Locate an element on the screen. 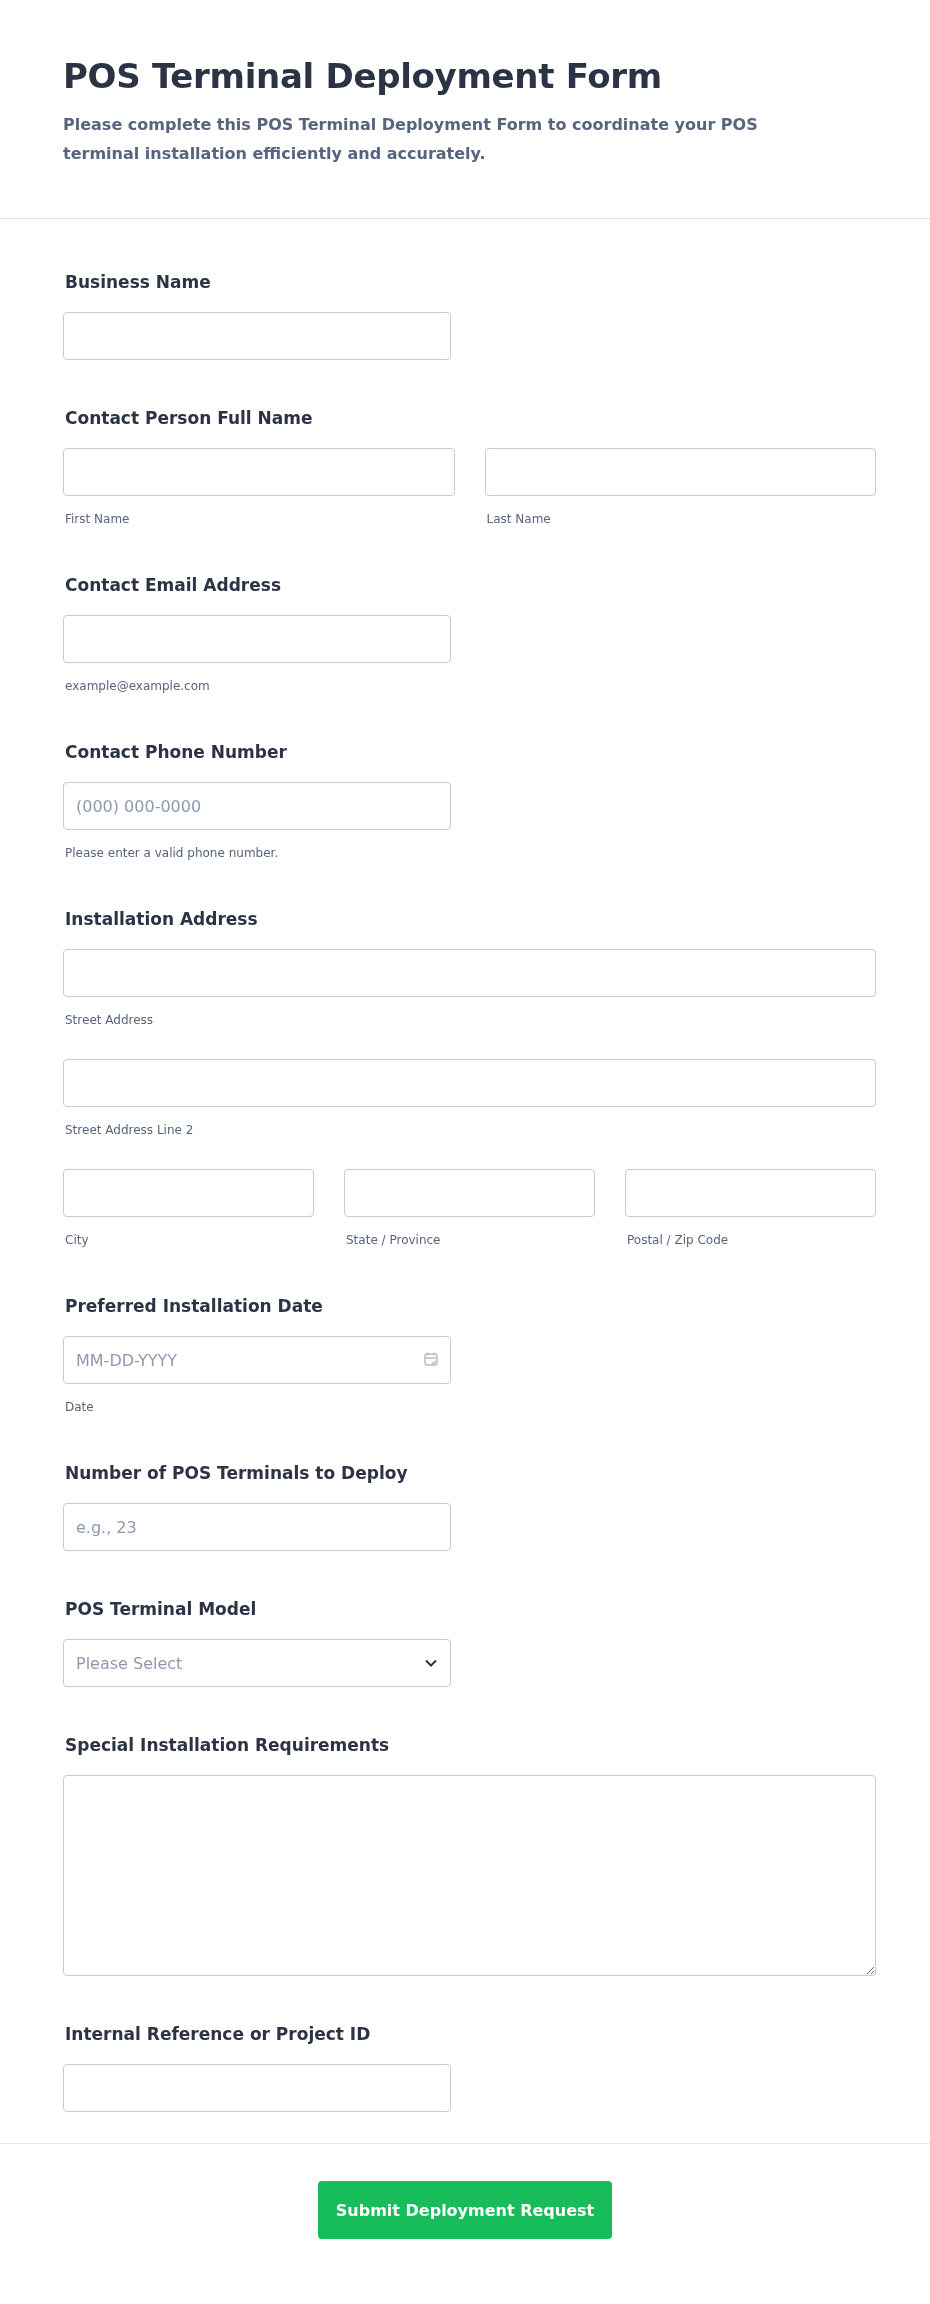  dropdown: Please Select is located at coordinates (257, 1663).